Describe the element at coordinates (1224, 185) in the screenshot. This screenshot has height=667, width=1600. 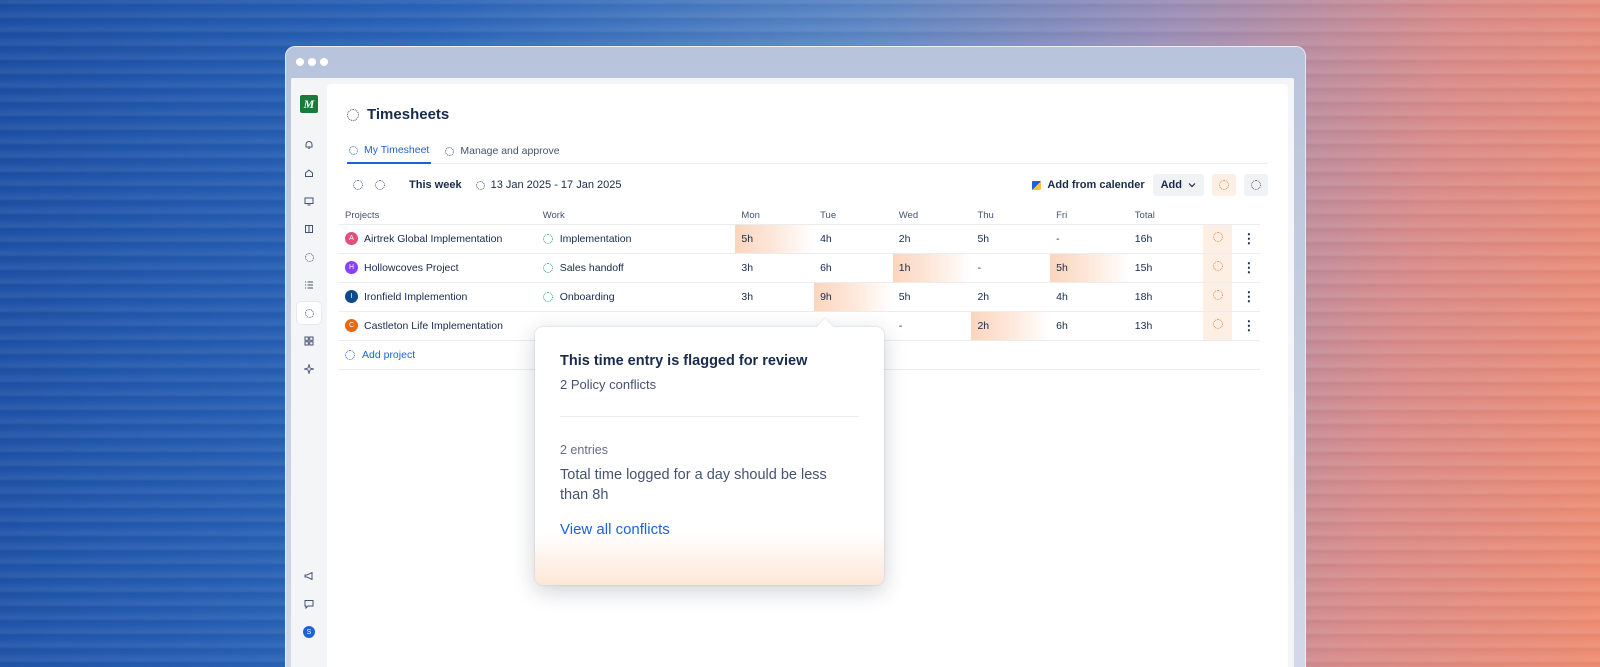
I see `flag-filter-button` at that location.